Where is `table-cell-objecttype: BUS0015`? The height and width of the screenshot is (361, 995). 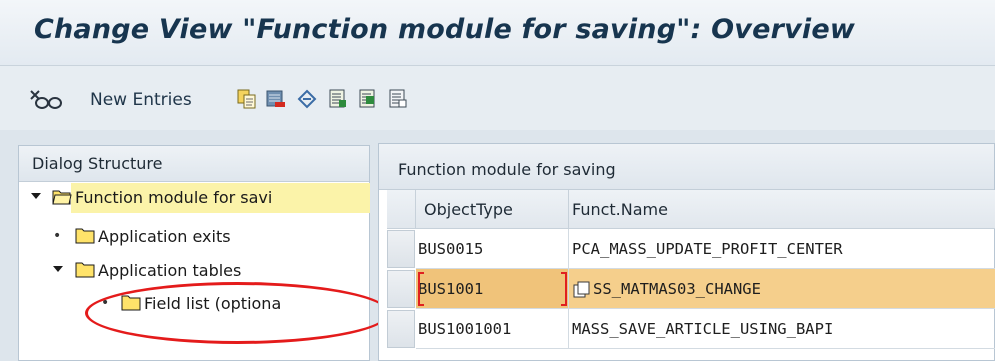 table-cell-objecttype: BUS0015 is located at coordinates (492, 249).